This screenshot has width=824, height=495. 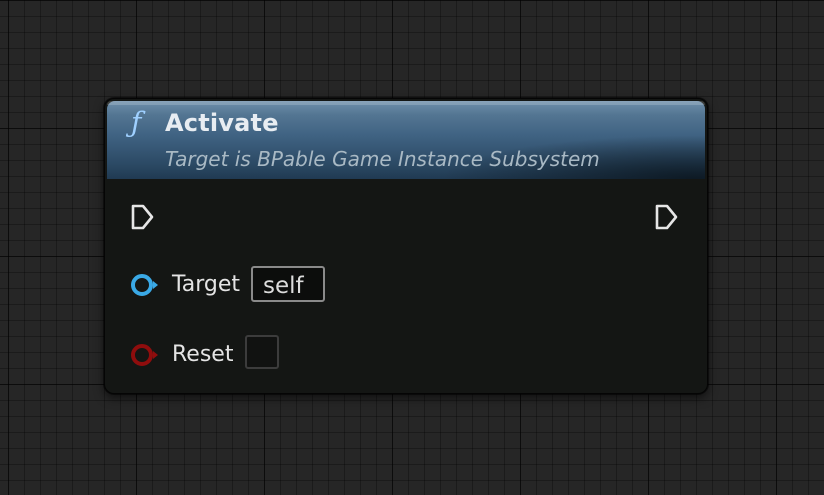 What do you see at coordinates (382, 159) in the screenshot?
I see `node-subtitle: Target is BPable Game Instance Subsystem` at bounding box center [382, 159].